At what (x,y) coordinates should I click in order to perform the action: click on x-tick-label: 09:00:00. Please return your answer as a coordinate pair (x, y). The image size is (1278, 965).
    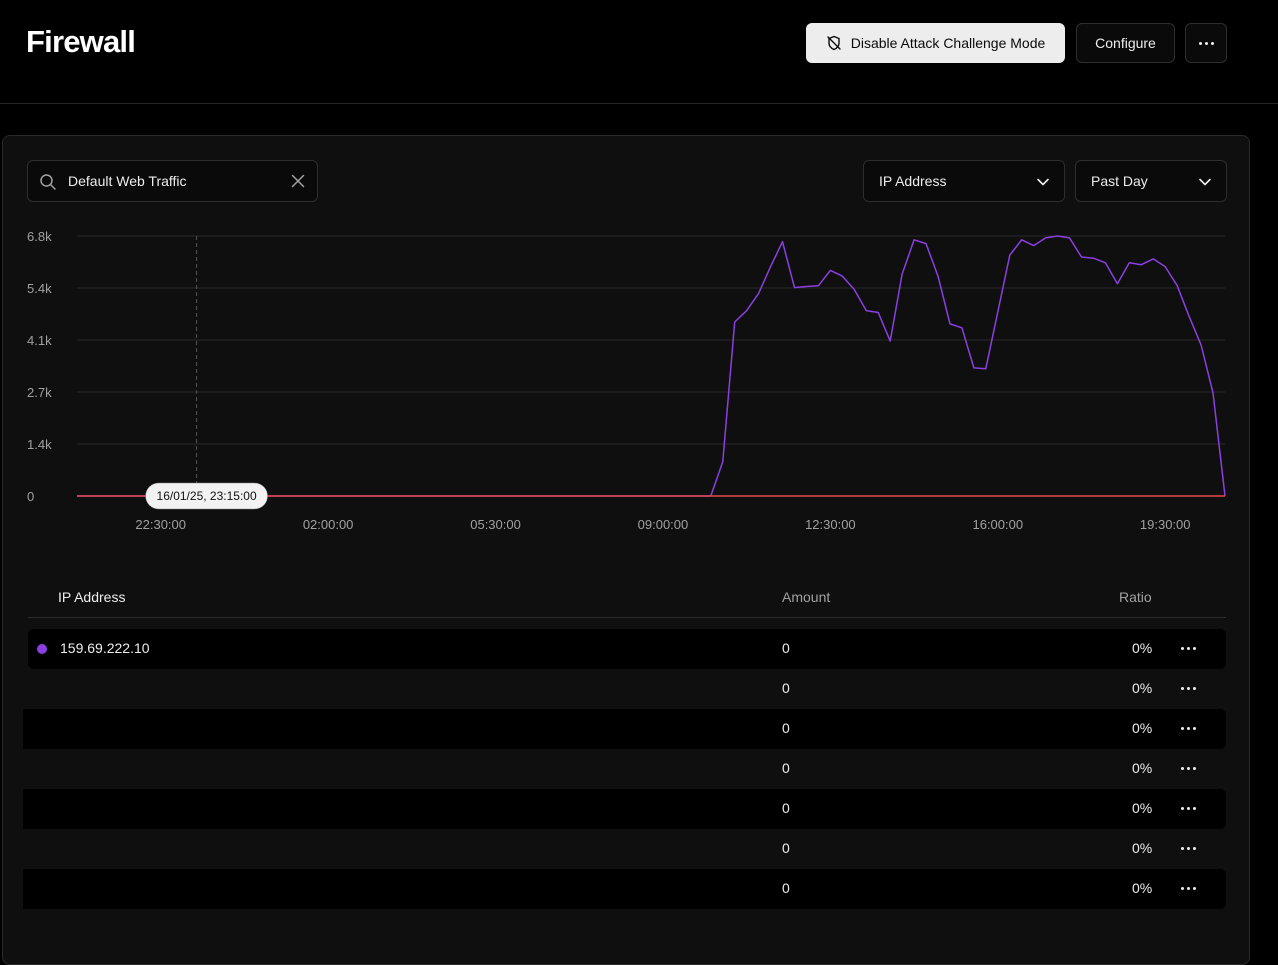
    Looking at the image, I should click on (663, 524).